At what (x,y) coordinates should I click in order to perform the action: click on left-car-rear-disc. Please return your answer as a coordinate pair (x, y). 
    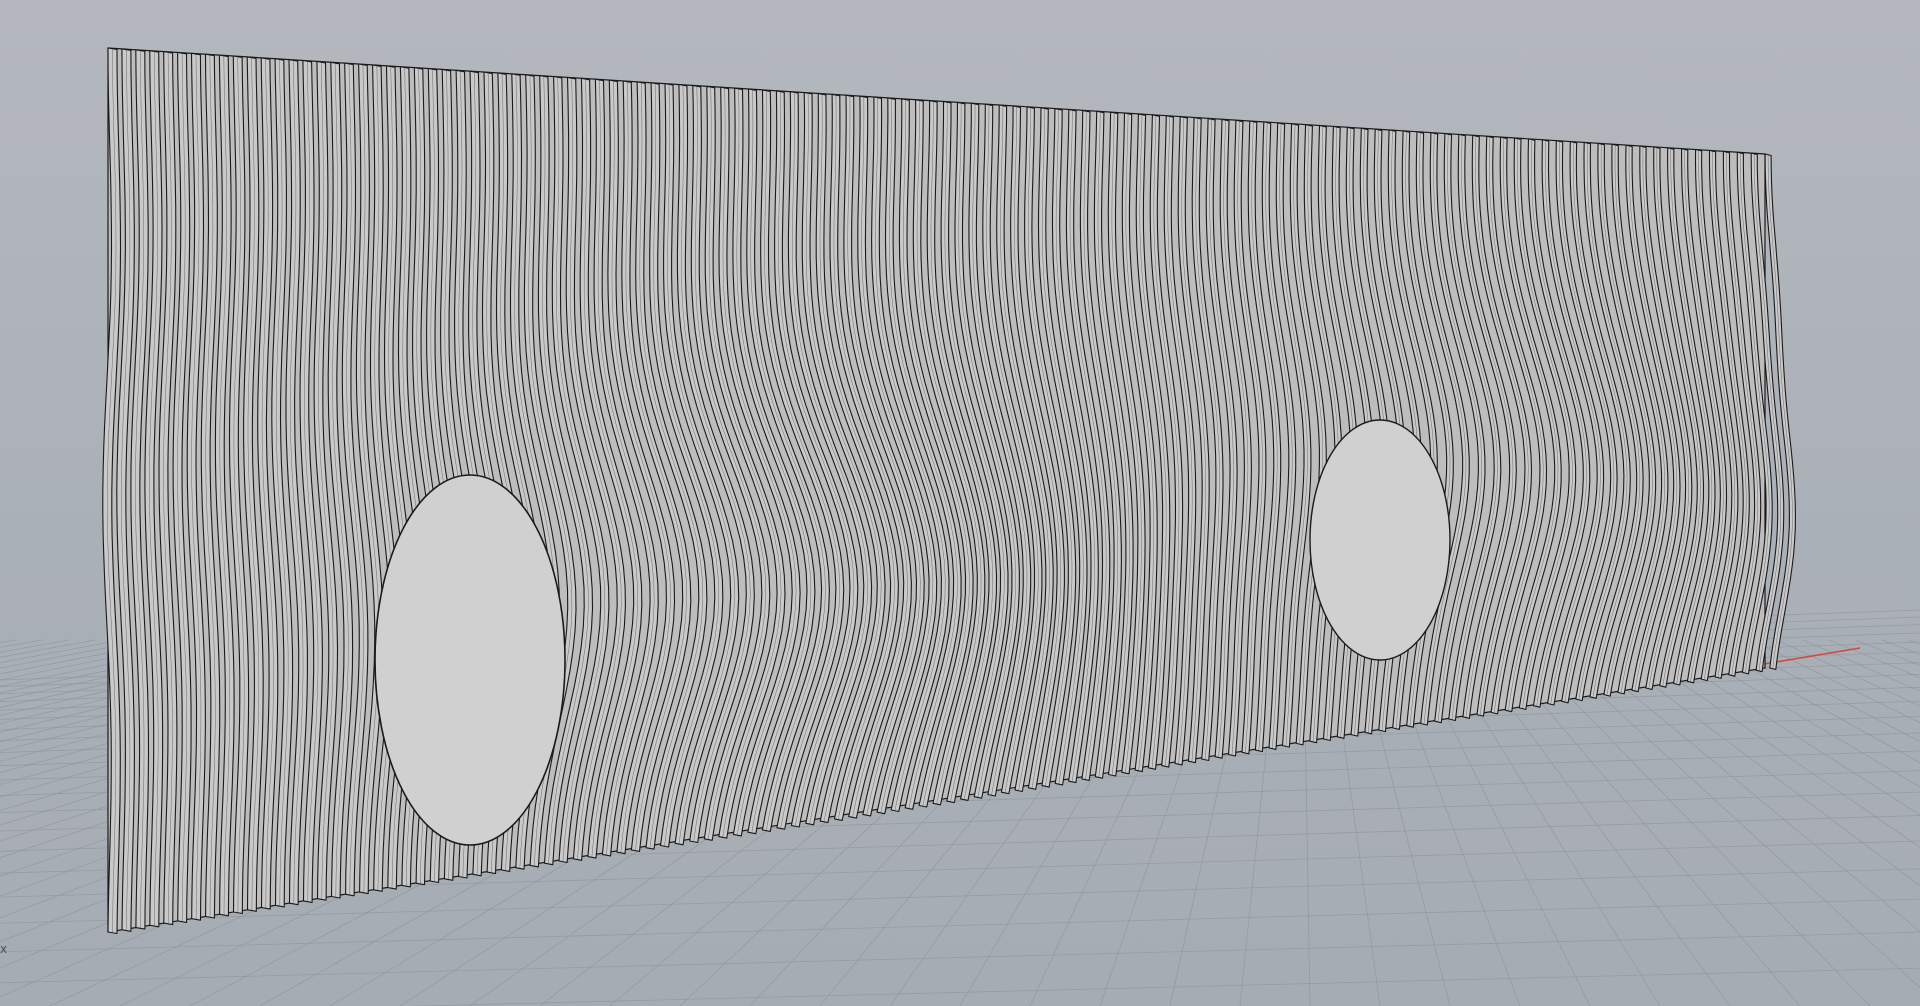
    Looking at the image, I should click on (470, 660).